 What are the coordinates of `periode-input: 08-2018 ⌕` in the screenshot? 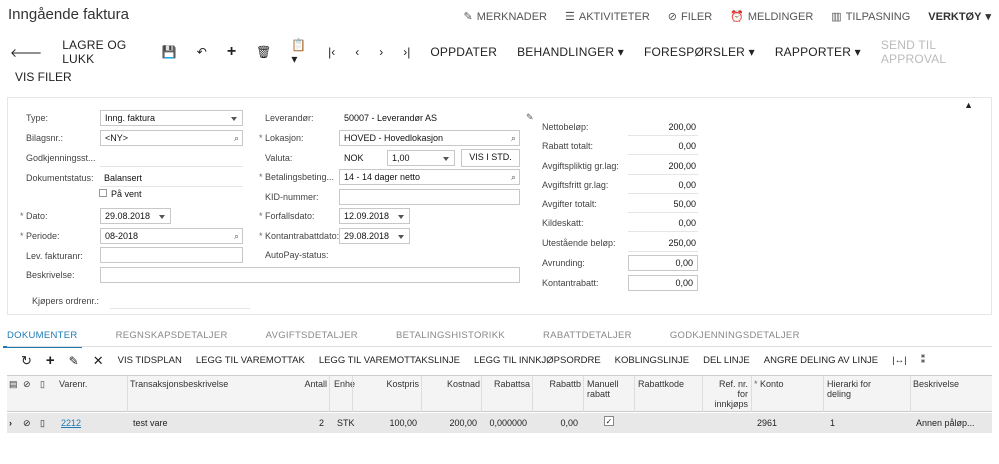 It's located at (171, 236).